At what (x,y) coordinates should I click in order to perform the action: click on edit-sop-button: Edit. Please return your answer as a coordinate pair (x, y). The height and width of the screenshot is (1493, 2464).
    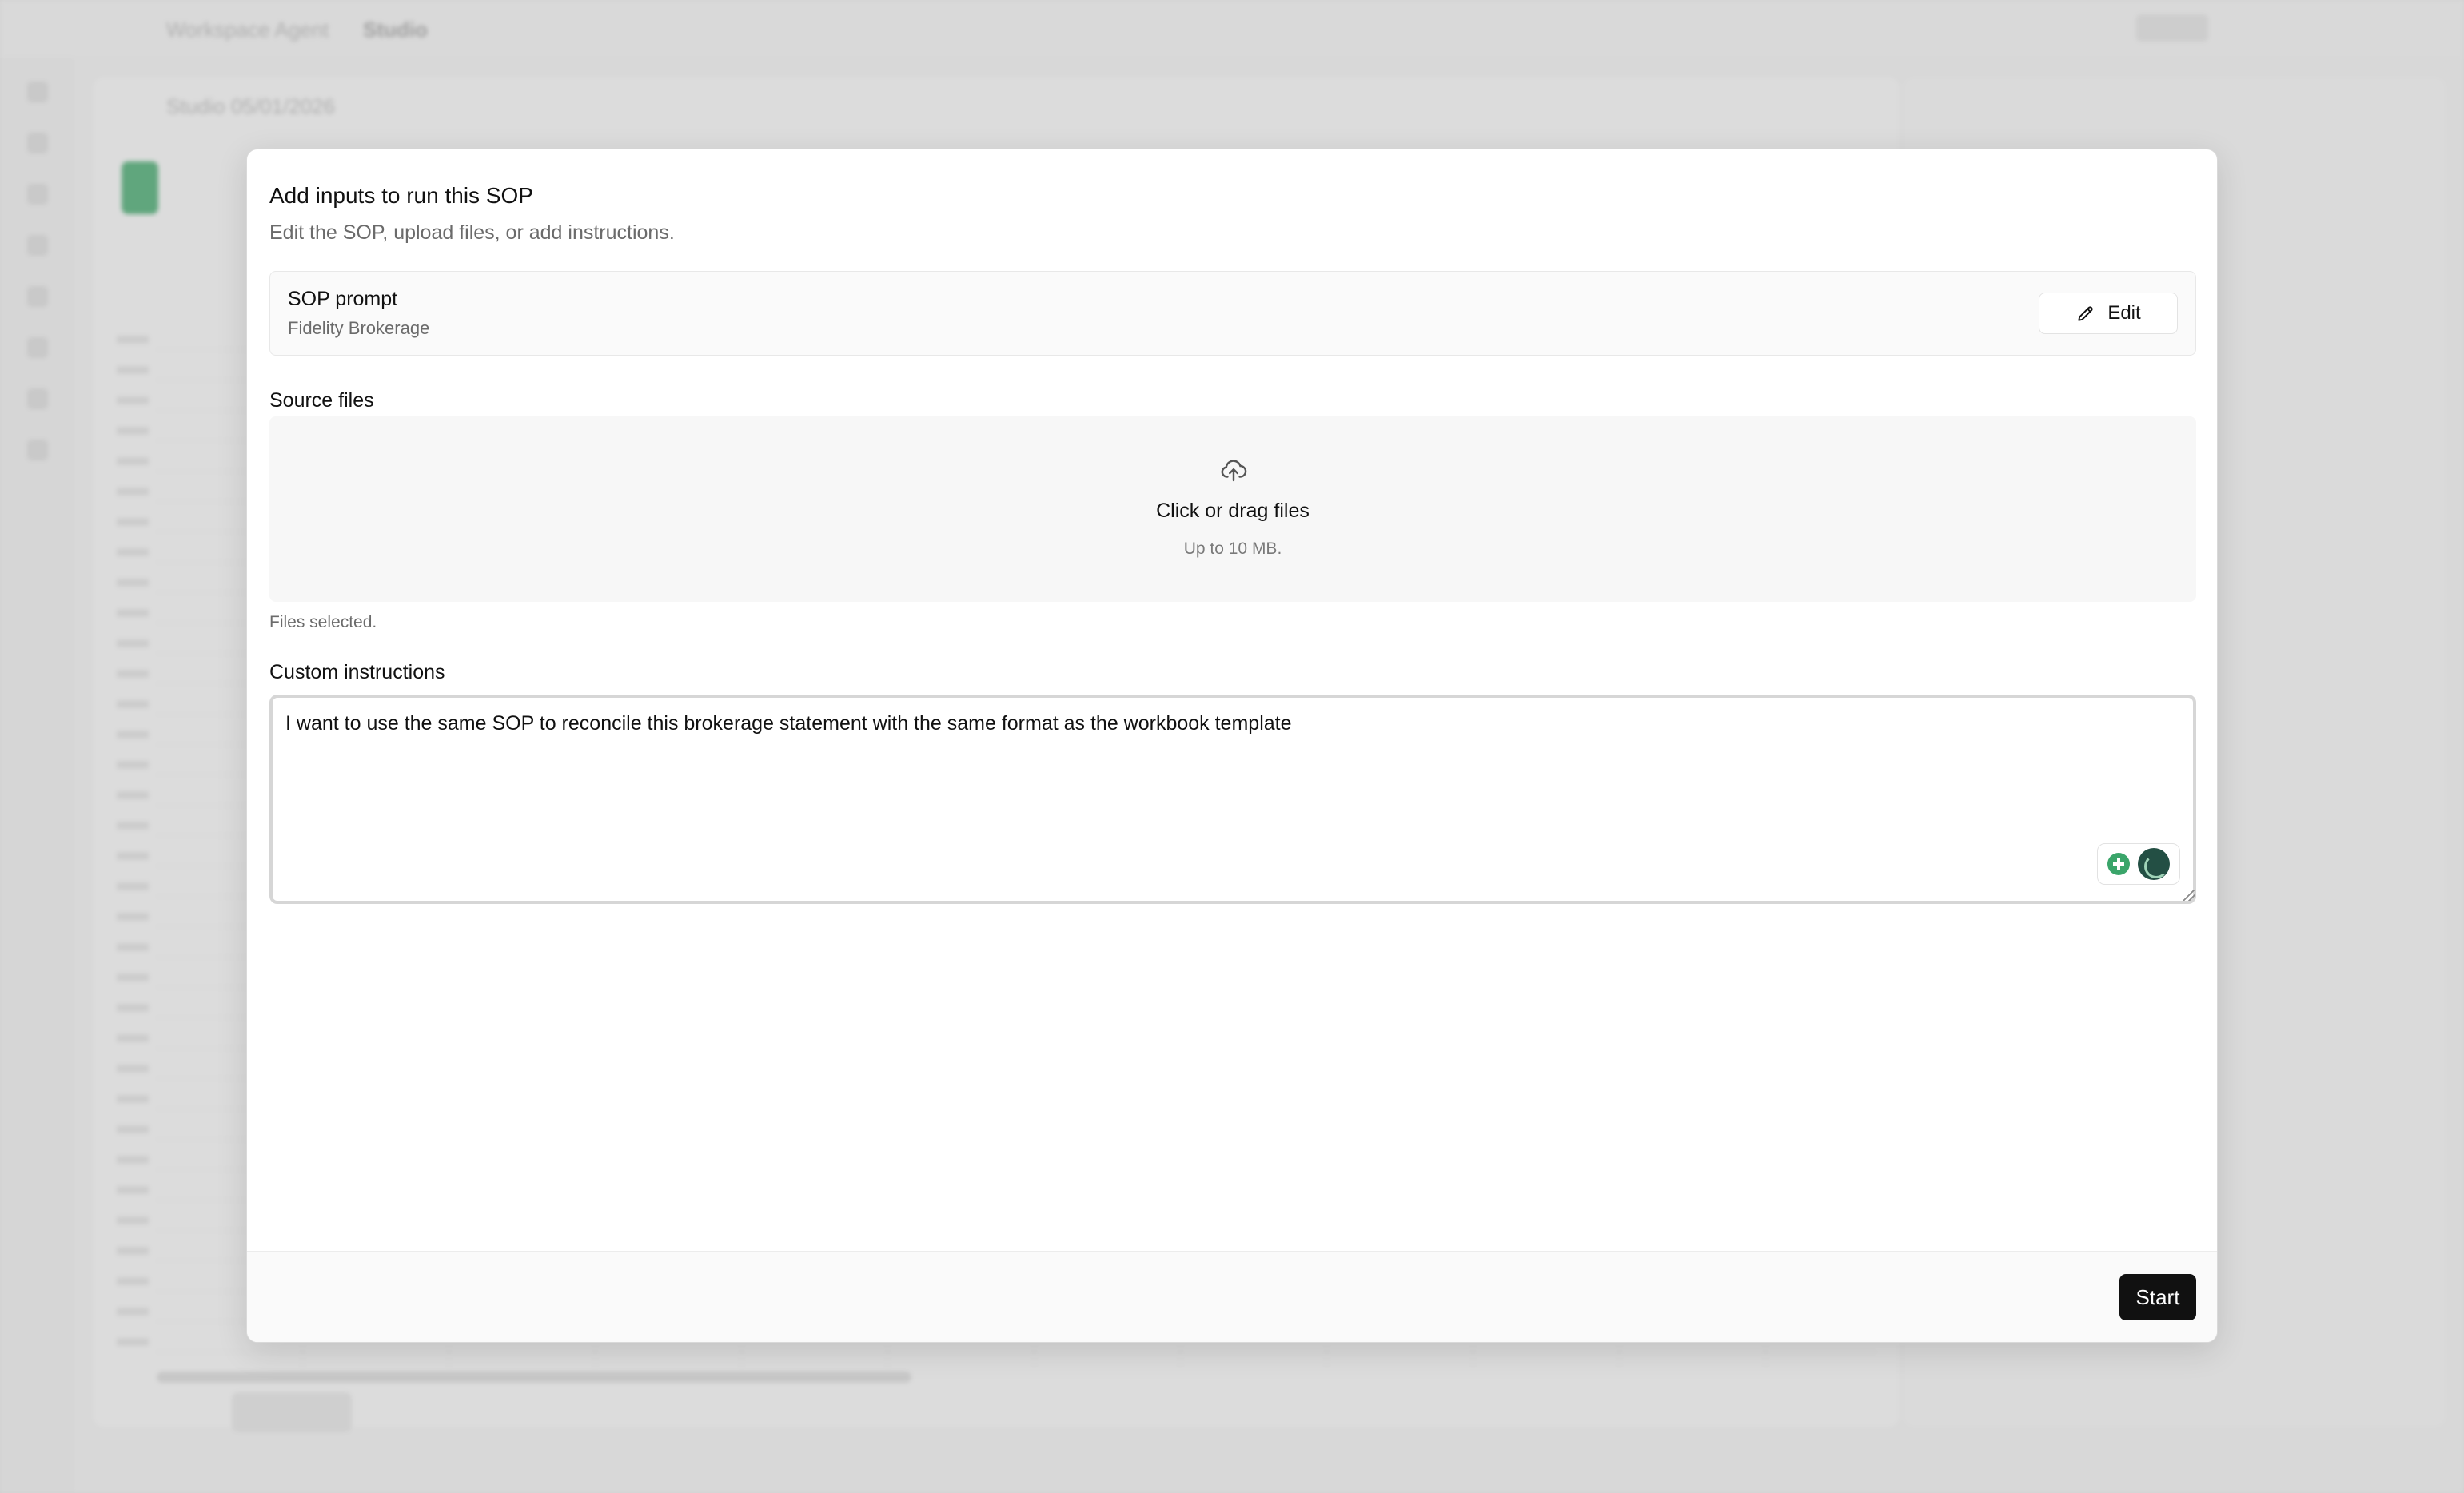
    Looking at the image, I should click on (2108, 313).